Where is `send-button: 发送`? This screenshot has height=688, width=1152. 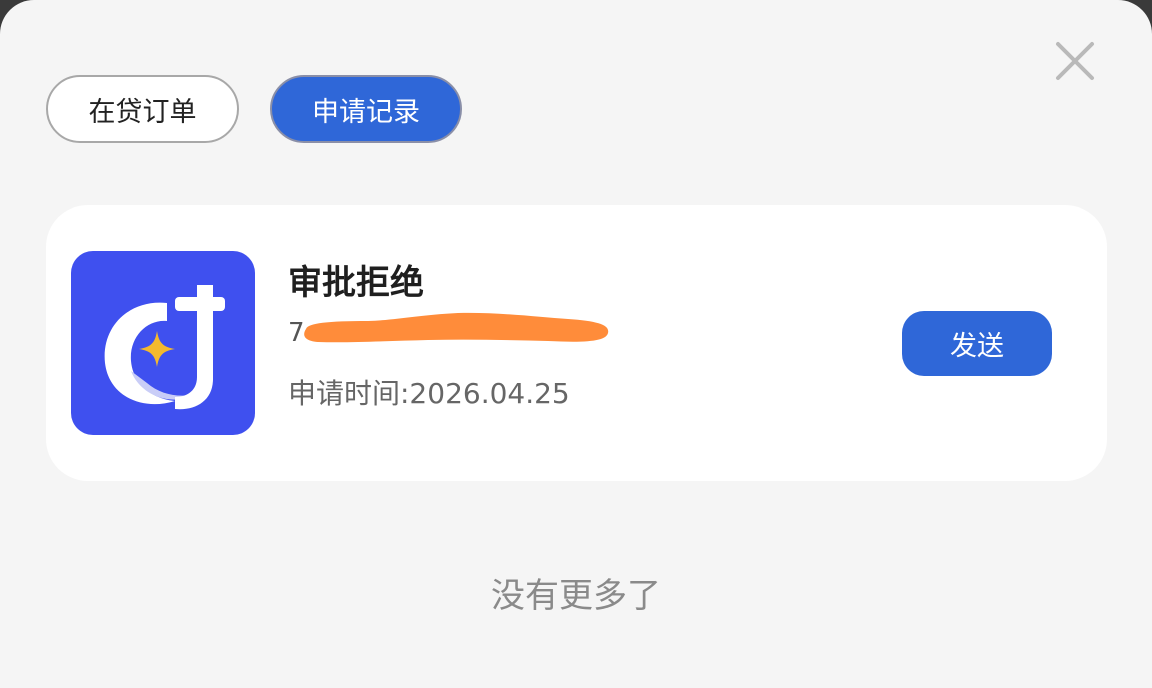 send-button: 发送 is located at coordinates (977, 343).